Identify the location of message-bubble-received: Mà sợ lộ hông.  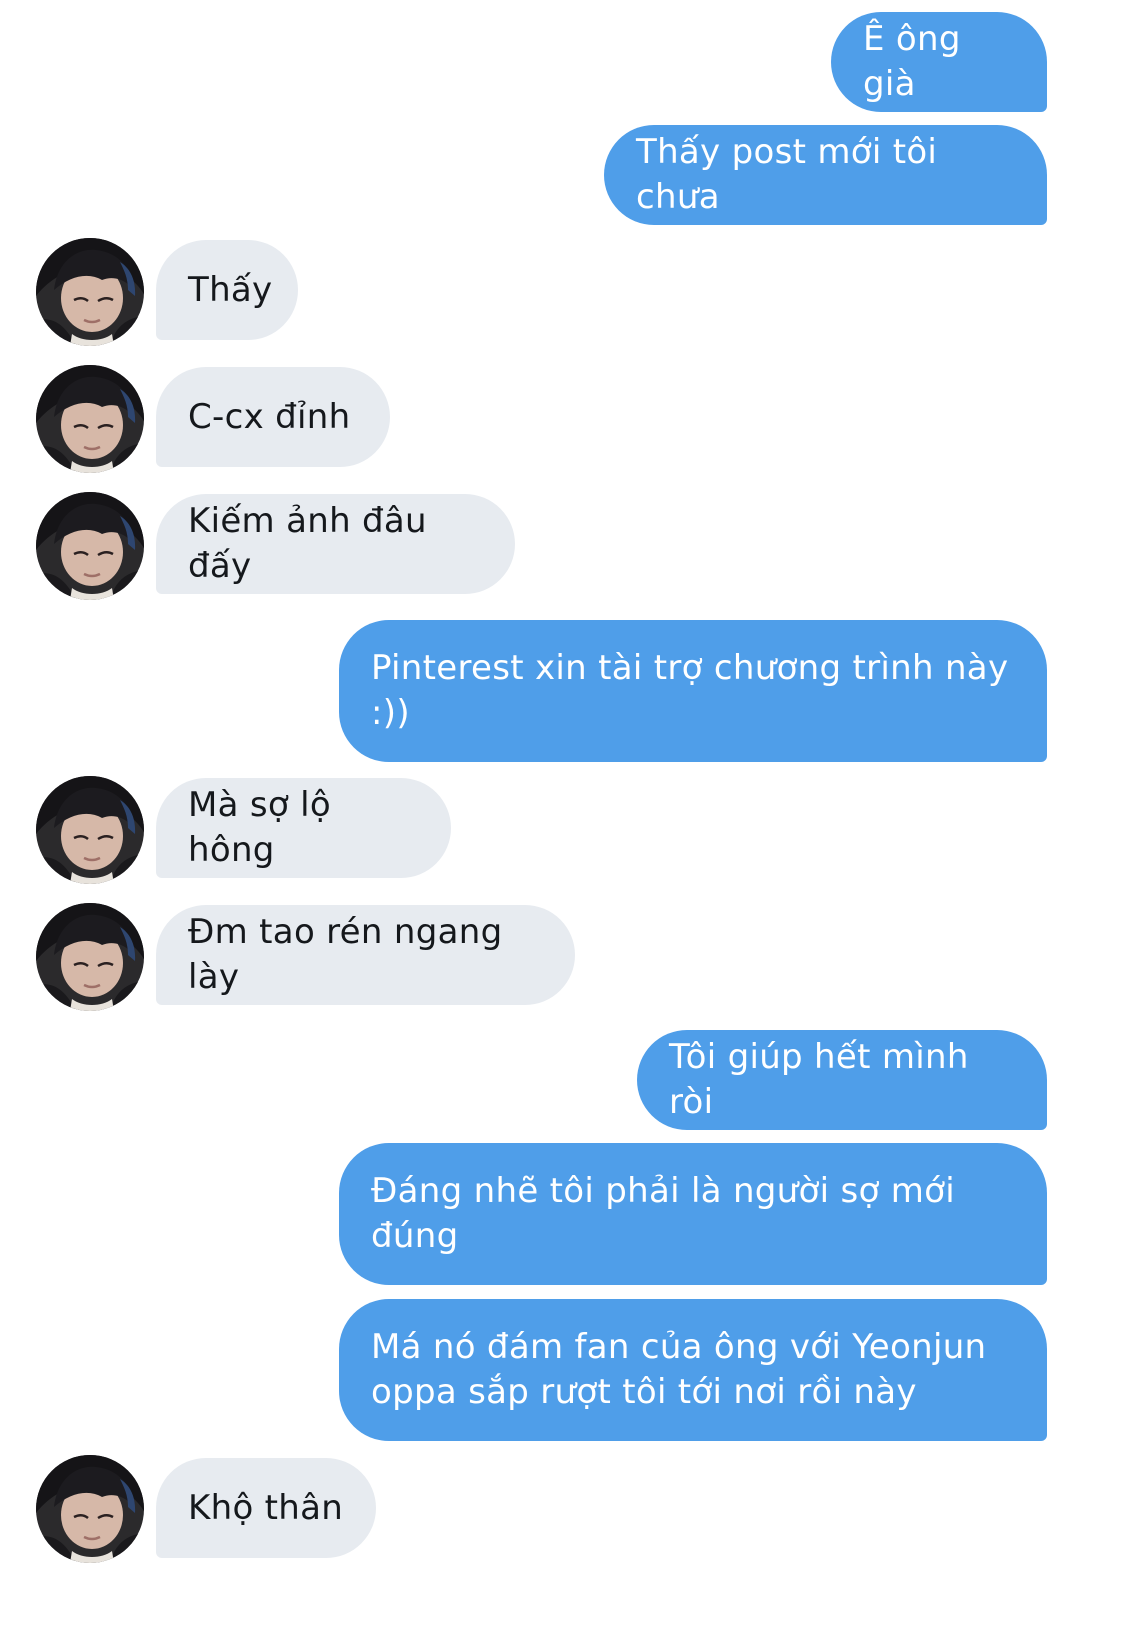
(303, 828).